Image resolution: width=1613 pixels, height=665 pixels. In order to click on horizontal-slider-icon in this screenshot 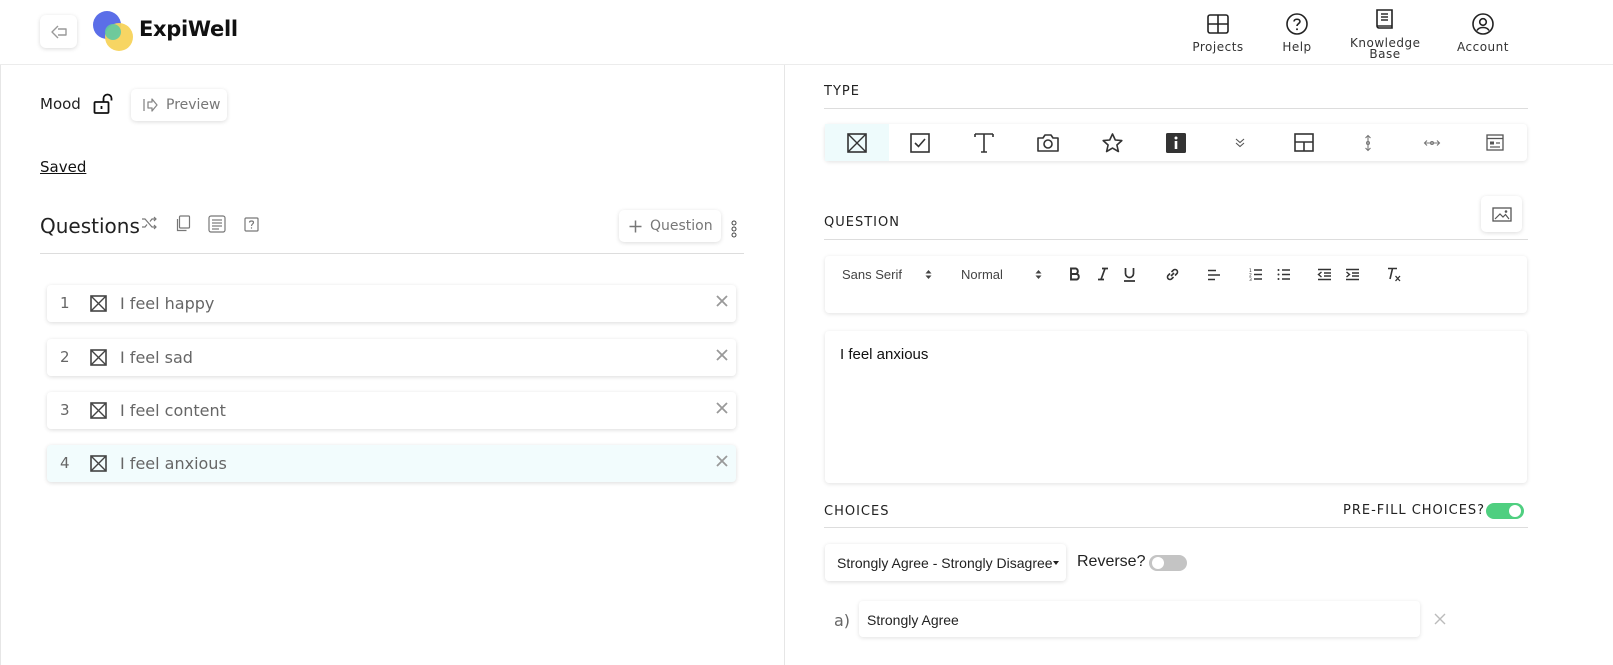, I will do `click(1432, 142)`.